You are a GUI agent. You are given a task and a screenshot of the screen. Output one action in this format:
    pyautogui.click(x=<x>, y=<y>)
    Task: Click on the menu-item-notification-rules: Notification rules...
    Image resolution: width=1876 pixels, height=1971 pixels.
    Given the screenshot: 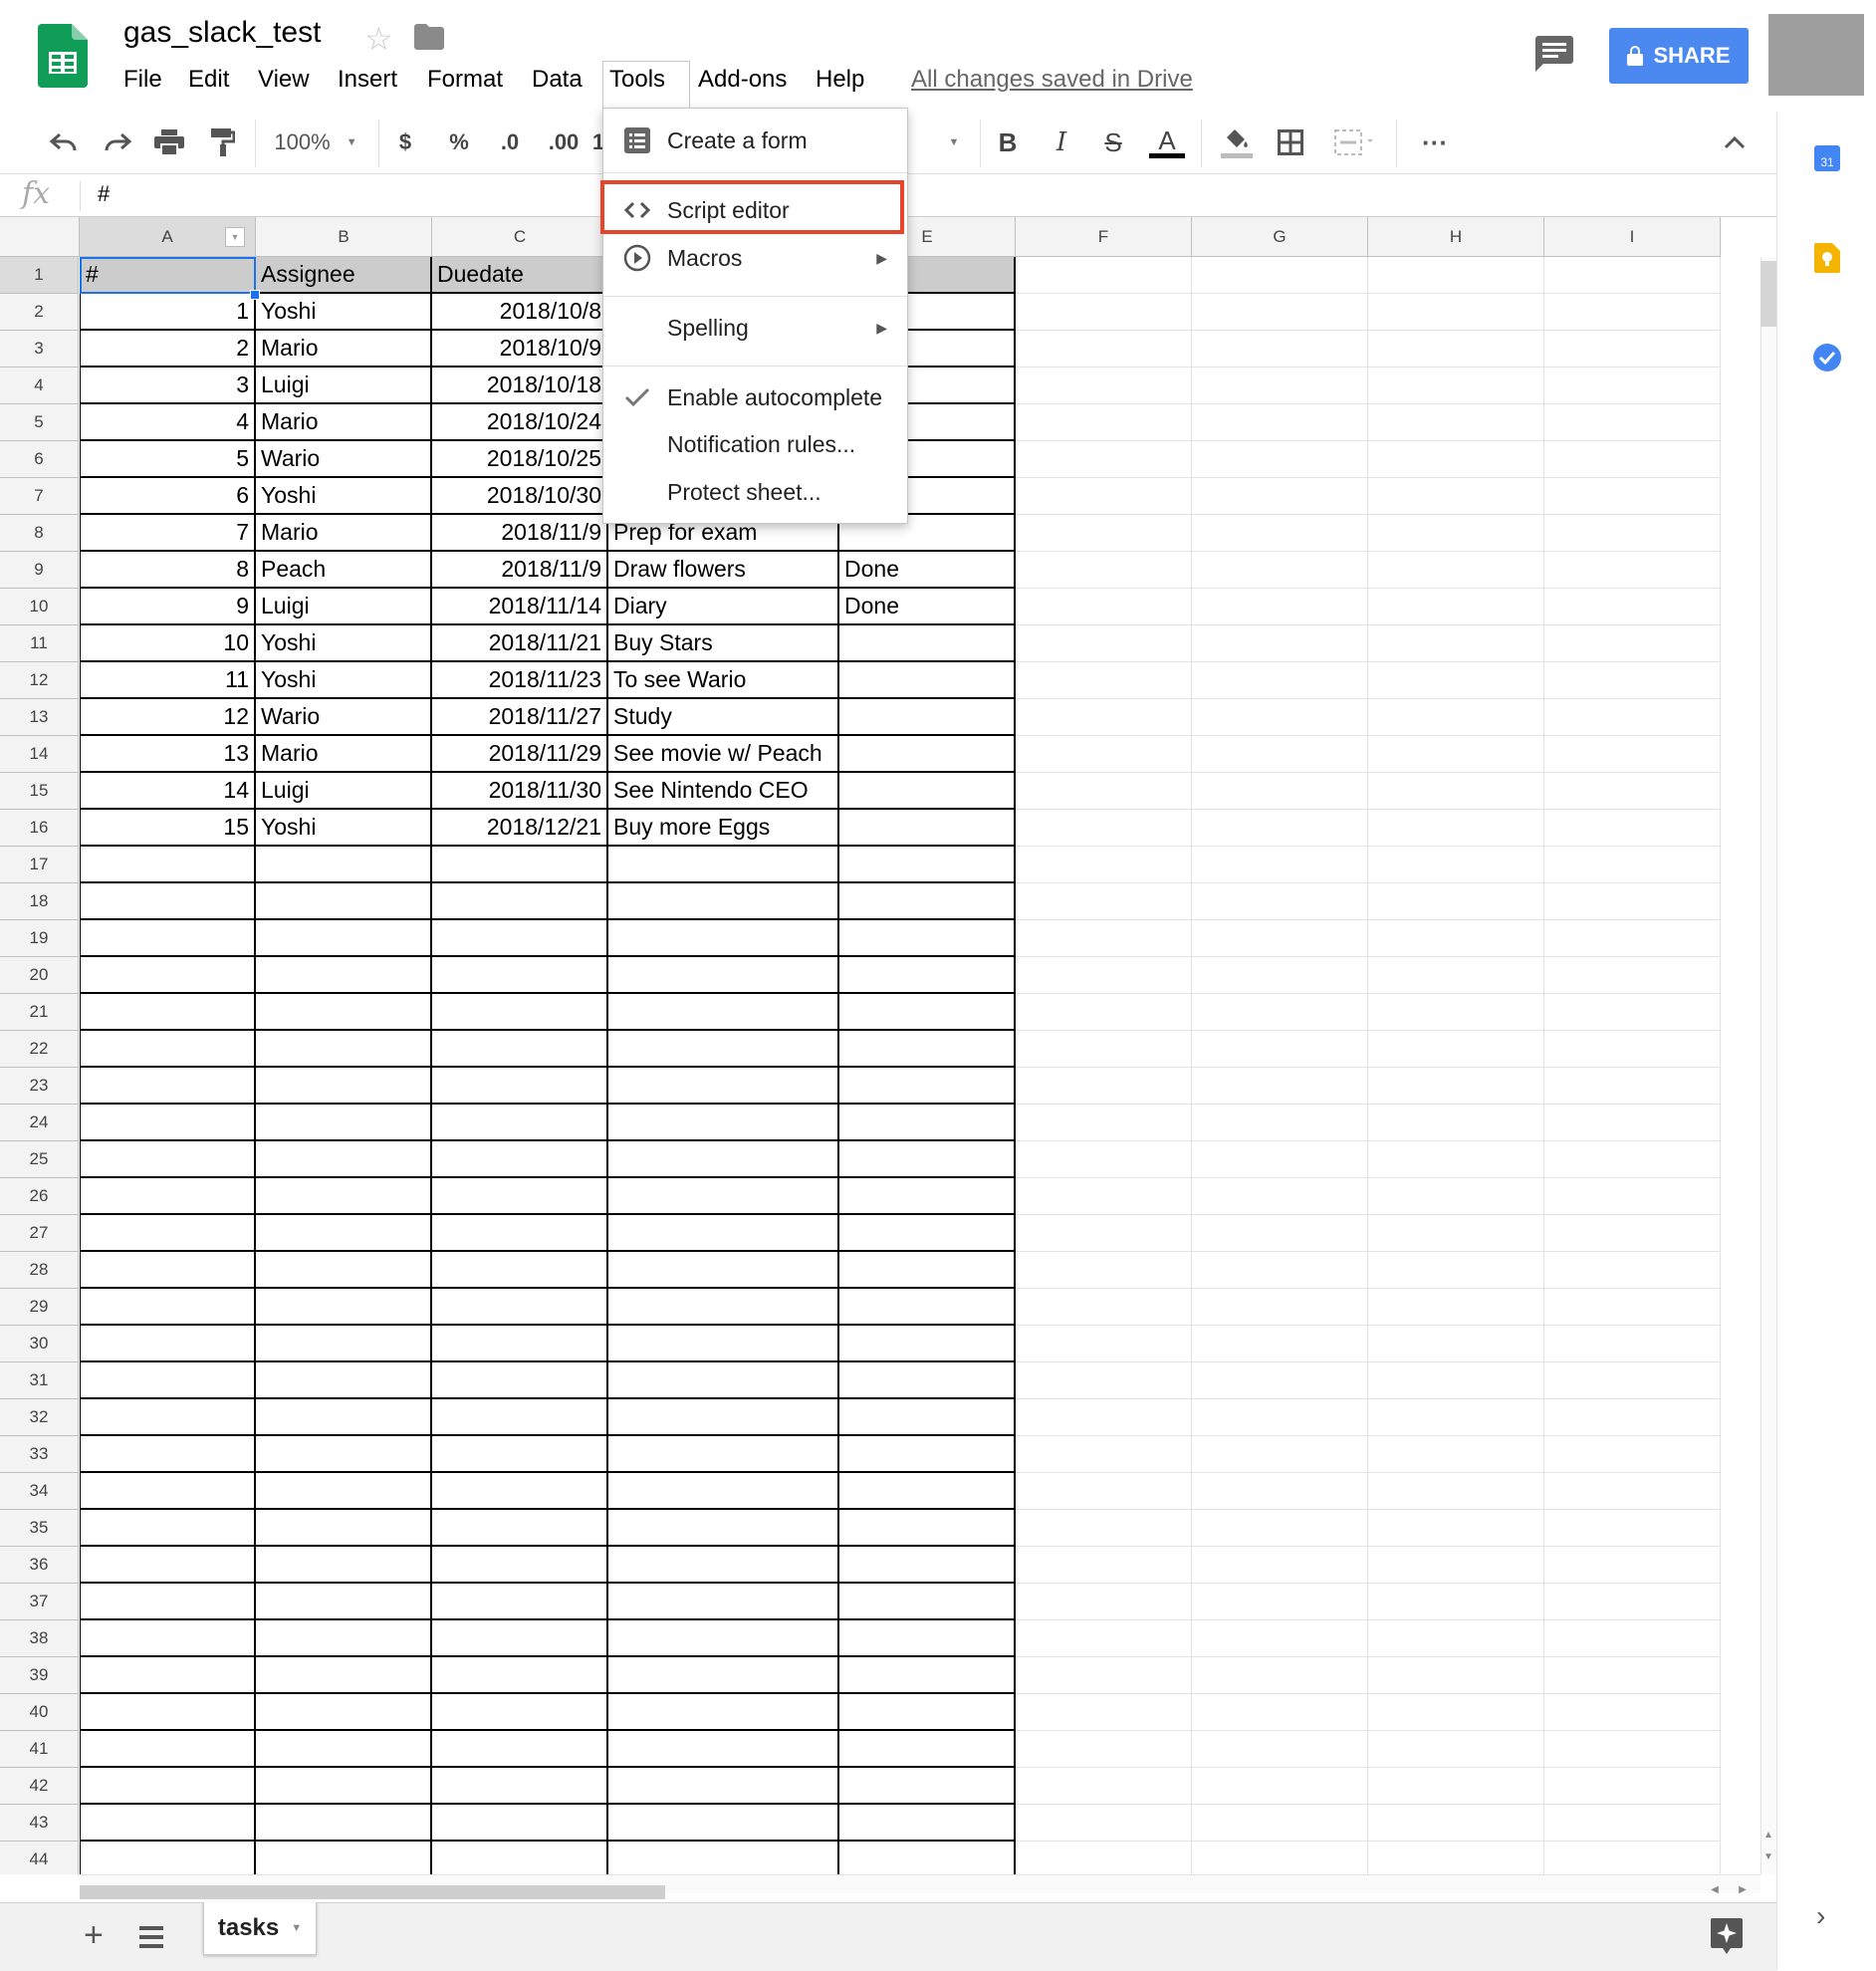 What is the action you would take?
    pyautogui.click(x=755, y=444)
    